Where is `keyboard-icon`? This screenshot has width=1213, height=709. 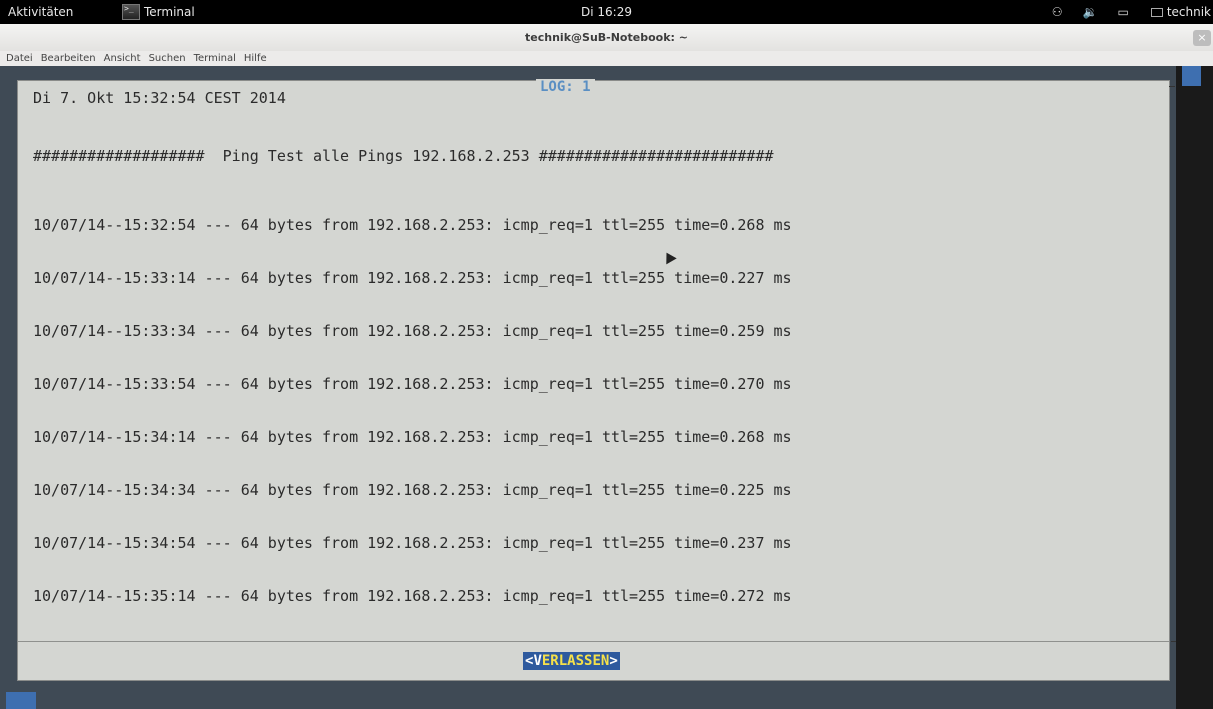 keyboard-icon is located at coordinates (1156, 12).